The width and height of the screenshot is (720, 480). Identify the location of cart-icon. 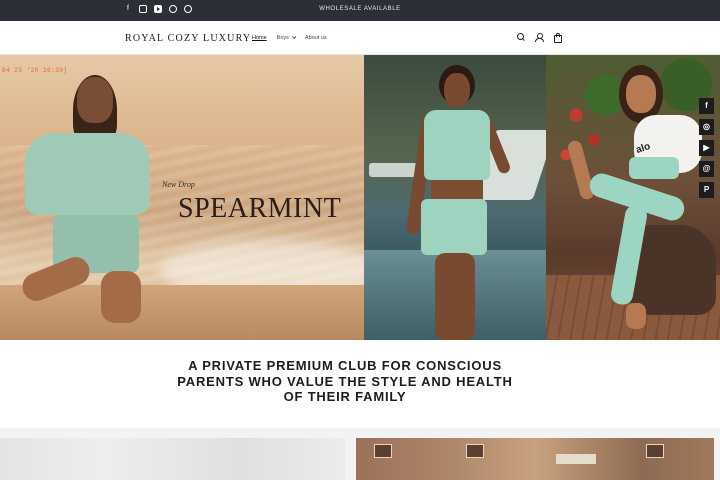
(557, 38).